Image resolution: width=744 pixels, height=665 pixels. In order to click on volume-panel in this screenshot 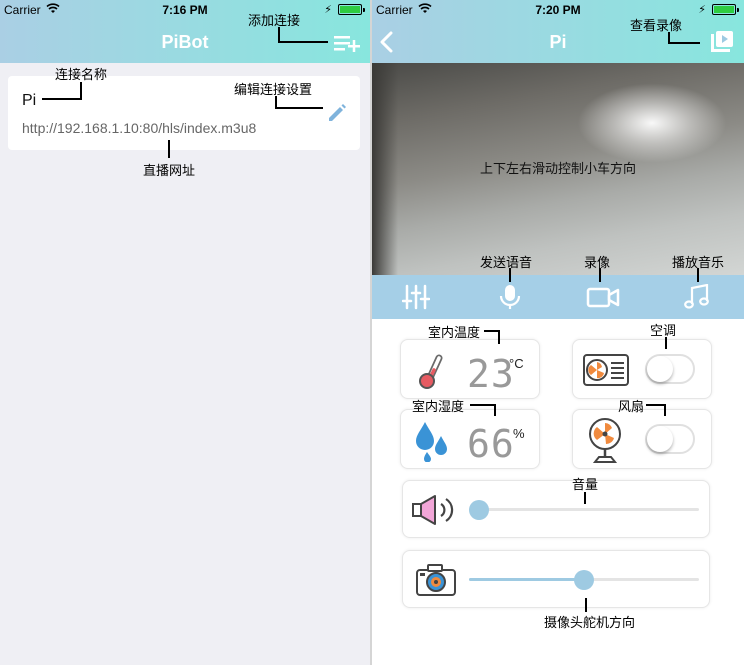, I will do `click(556, 509)`.